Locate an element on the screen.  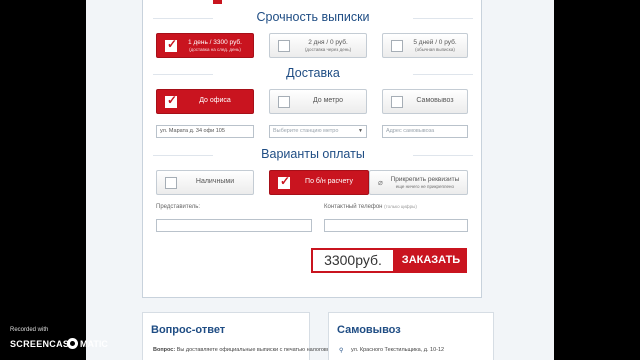
delivery-address-input: ул. Марата д. 34 офи 105 is located at coordinates (205, 131).